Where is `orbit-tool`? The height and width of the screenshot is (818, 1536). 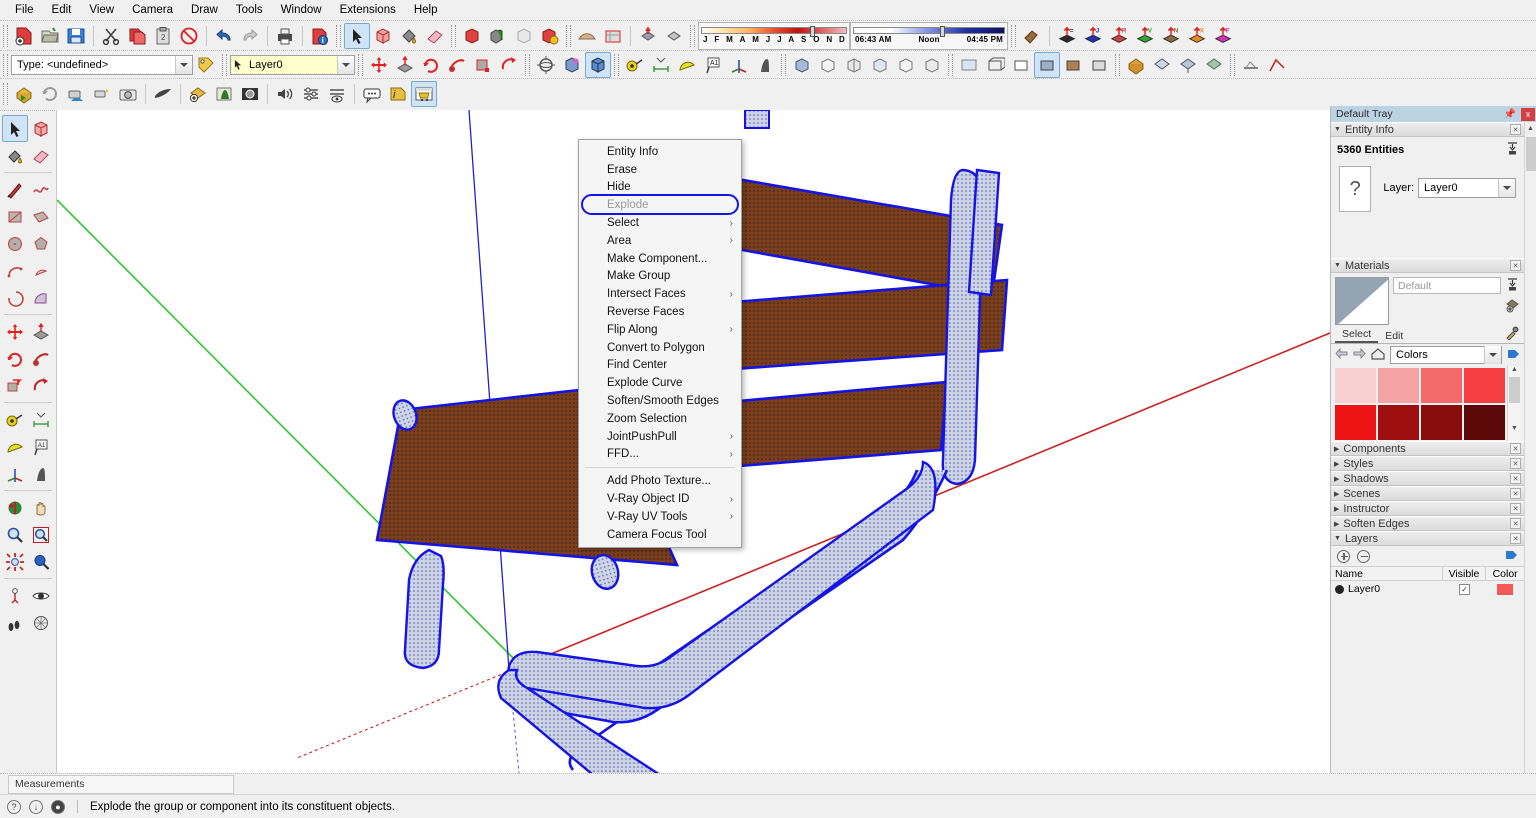
orbit-tool is located at coordinates (15, 507).